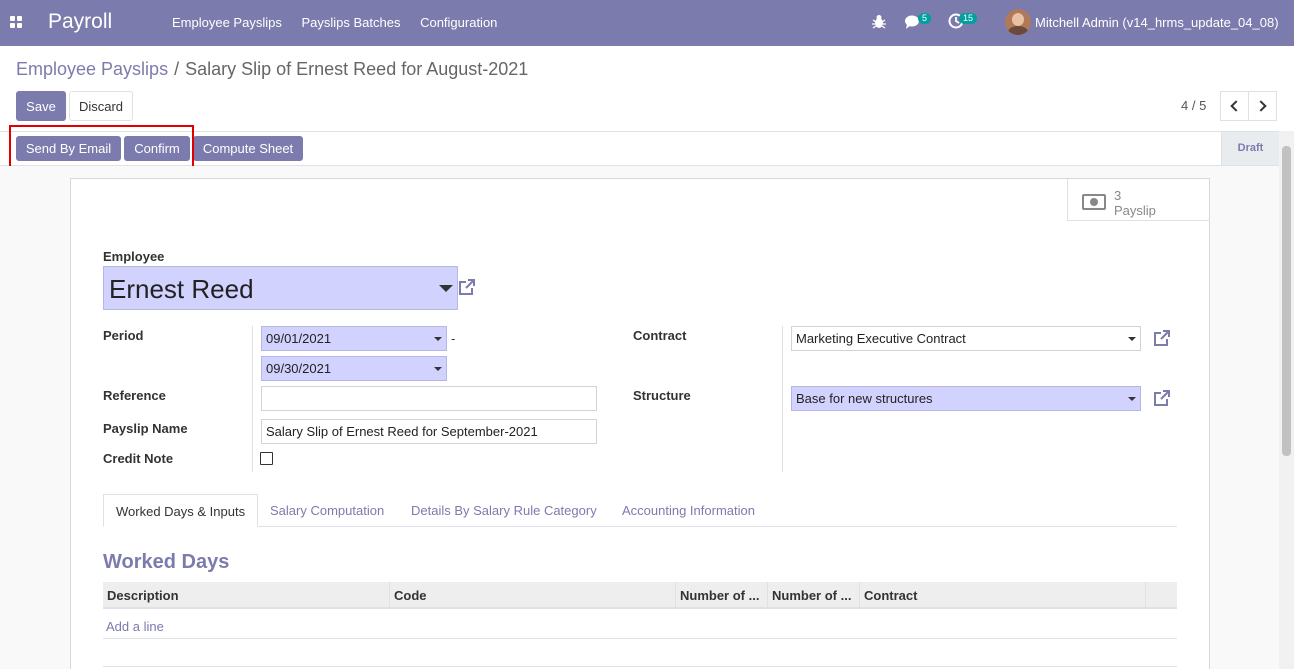  What do you see at coordinates (458, 22) in the screenshot?
I see `menu-configuration: Configuration` at bounding box center [458, 22].